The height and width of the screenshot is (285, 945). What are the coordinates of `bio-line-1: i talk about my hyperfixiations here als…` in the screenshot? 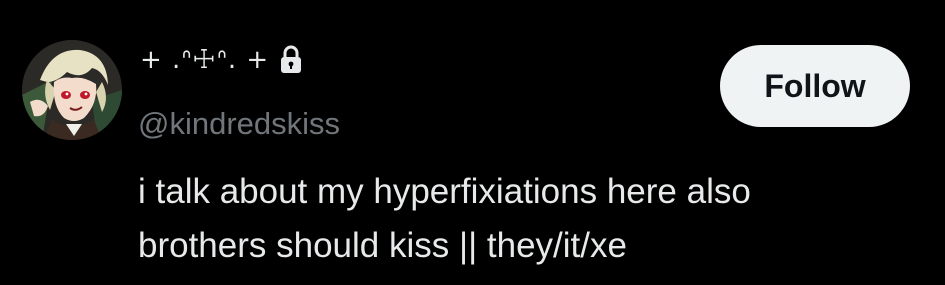 It's located at (444, 191).